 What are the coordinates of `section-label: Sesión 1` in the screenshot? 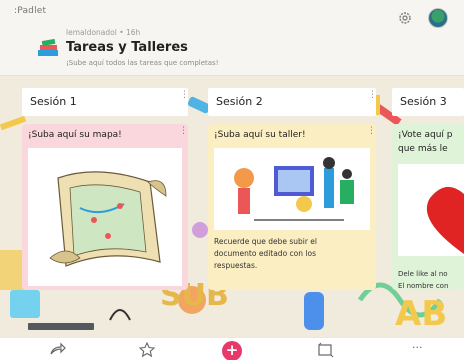 It's located at (53, 101).